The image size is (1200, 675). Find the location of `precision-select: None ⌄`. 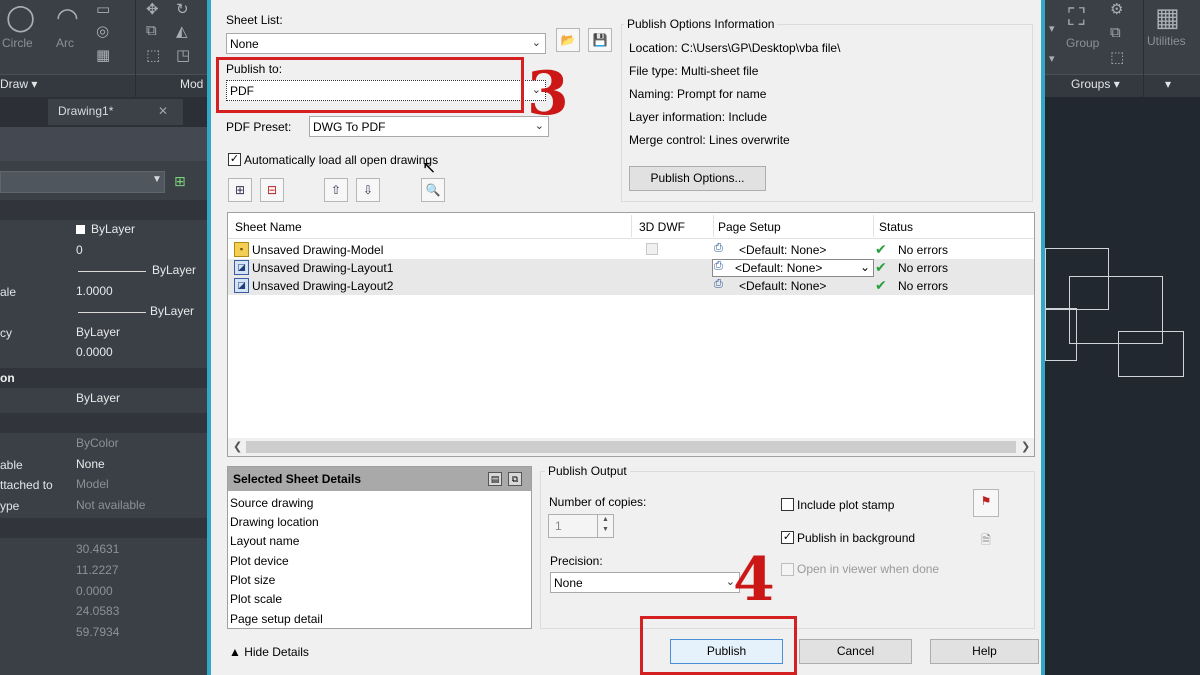

precision-select: None ⌄ is located at coordinates (645, 582).